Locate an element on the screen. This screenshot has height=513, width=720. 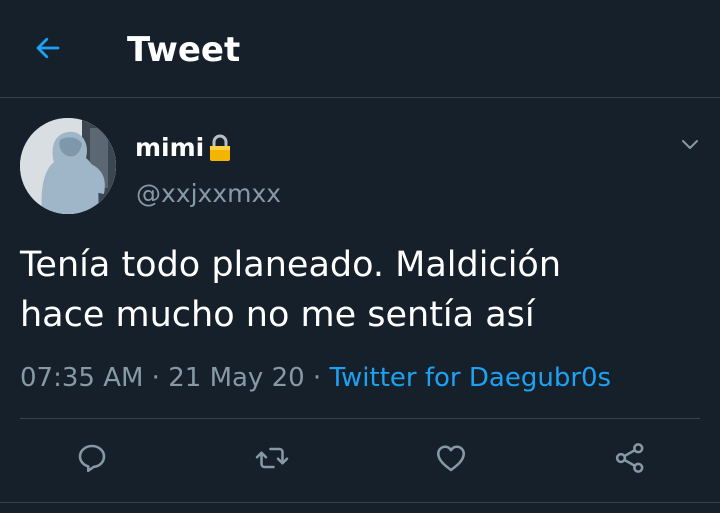
share-button is located at coordinates (630, 460).